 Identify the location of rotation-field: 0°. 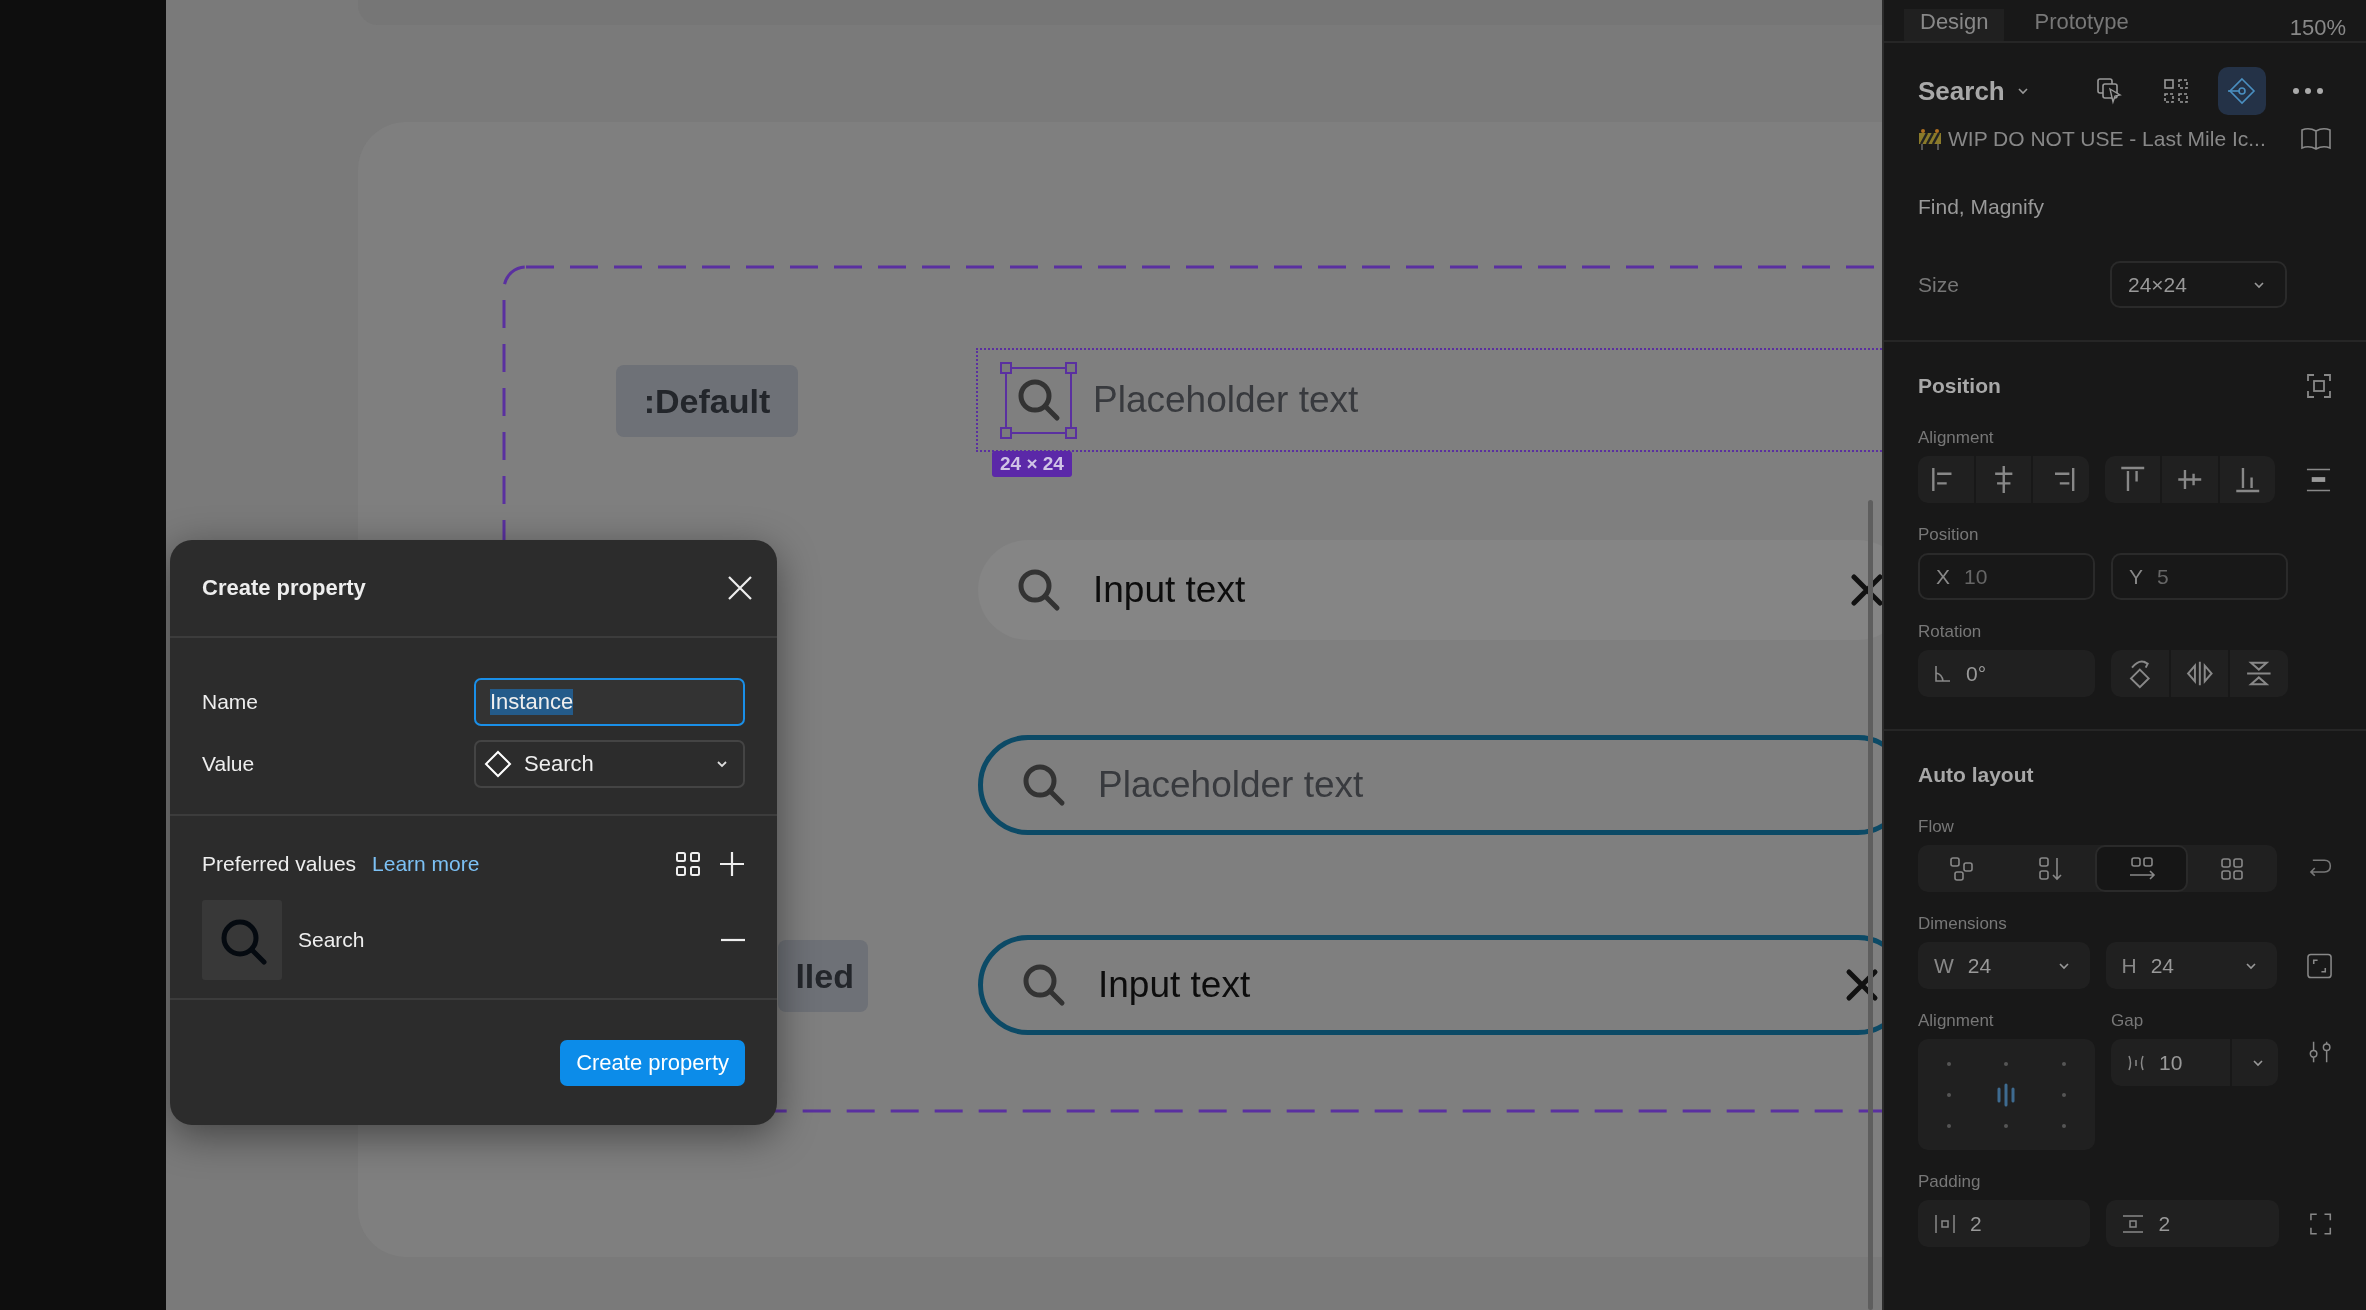
(2006, 673).